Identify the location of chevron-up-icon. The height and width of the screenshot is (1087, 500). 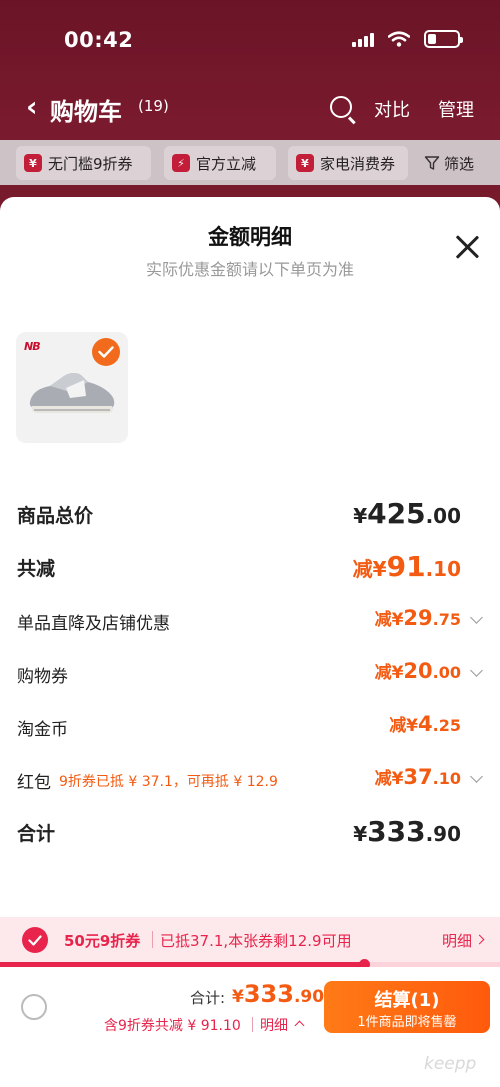
(299, 1025).